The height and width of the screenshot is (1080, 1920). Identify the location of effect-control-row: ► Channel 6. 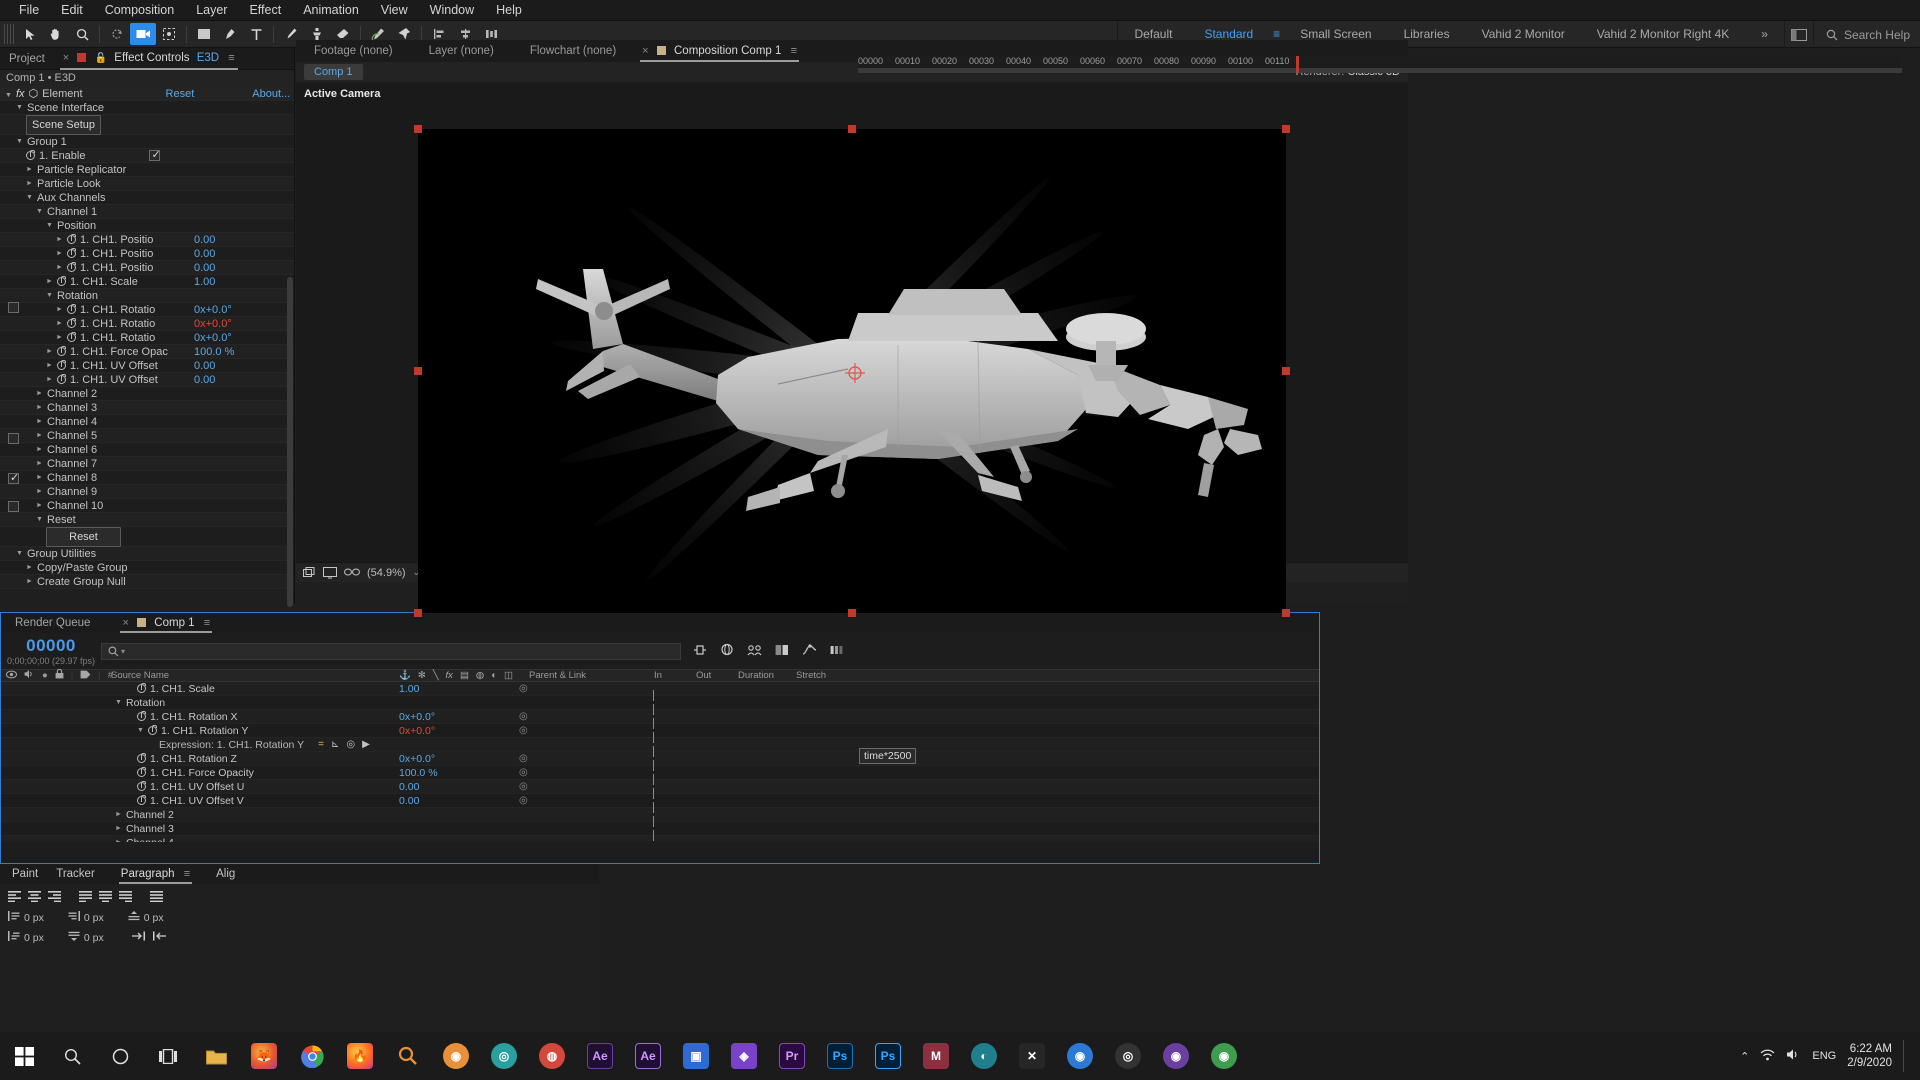
(147, 450).